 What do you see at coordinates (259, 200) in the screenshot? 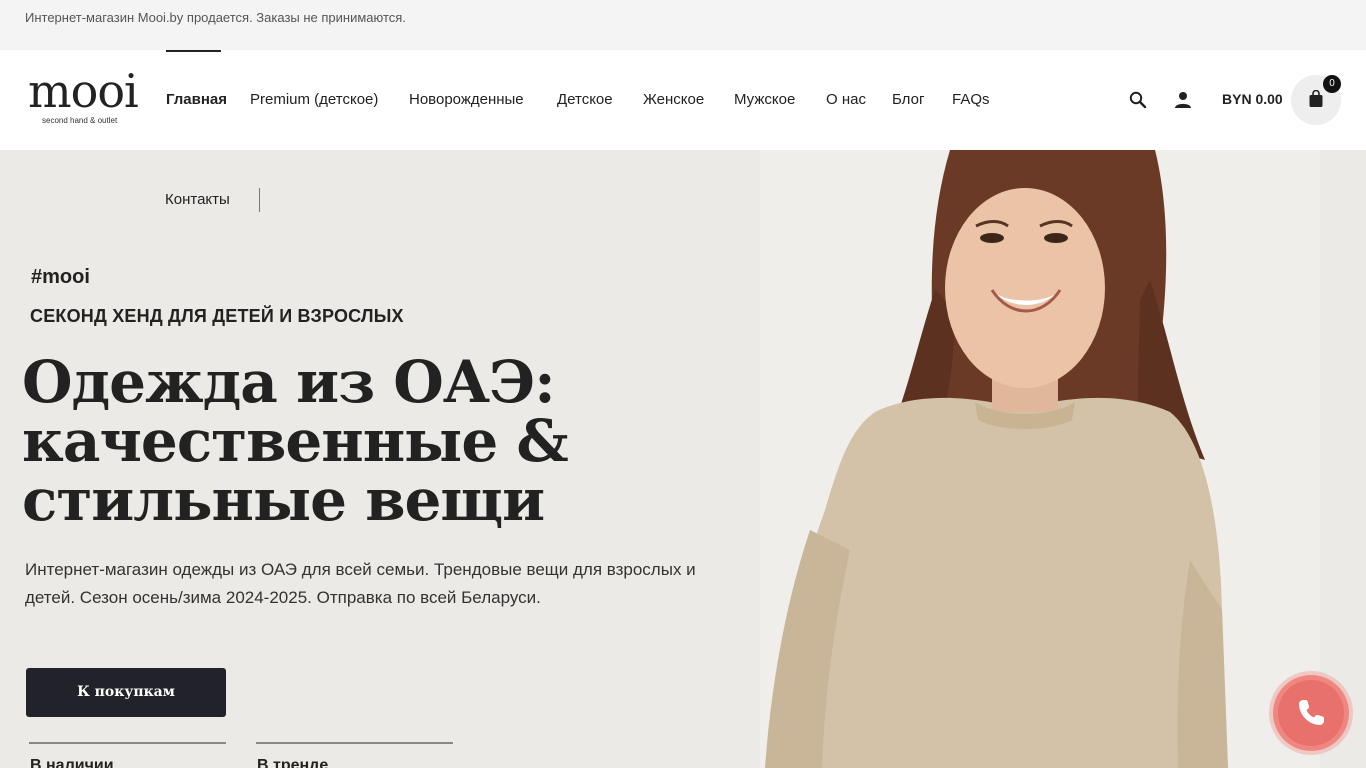
I see `nav-divider` at bounding box center [259, 200].